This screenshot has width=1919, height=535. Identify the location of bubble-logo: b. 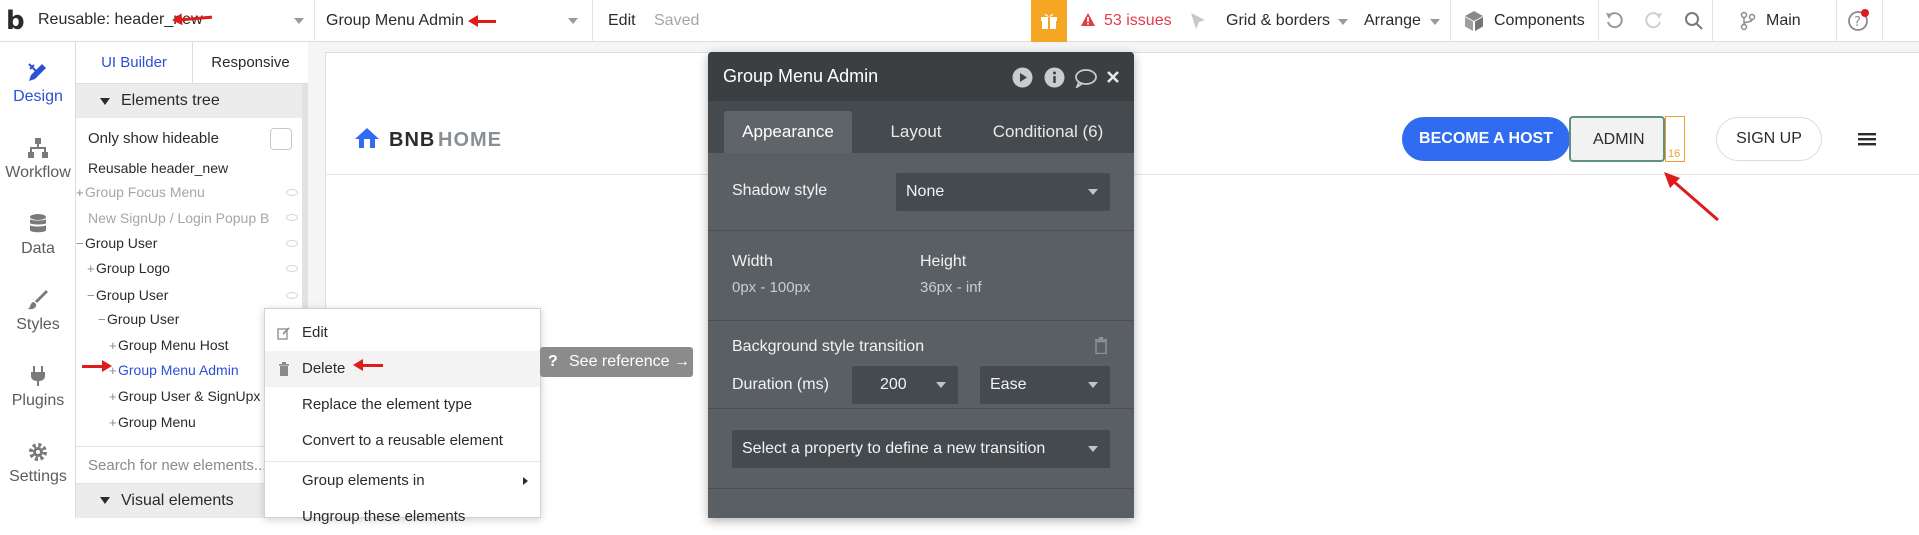
(15, 21).